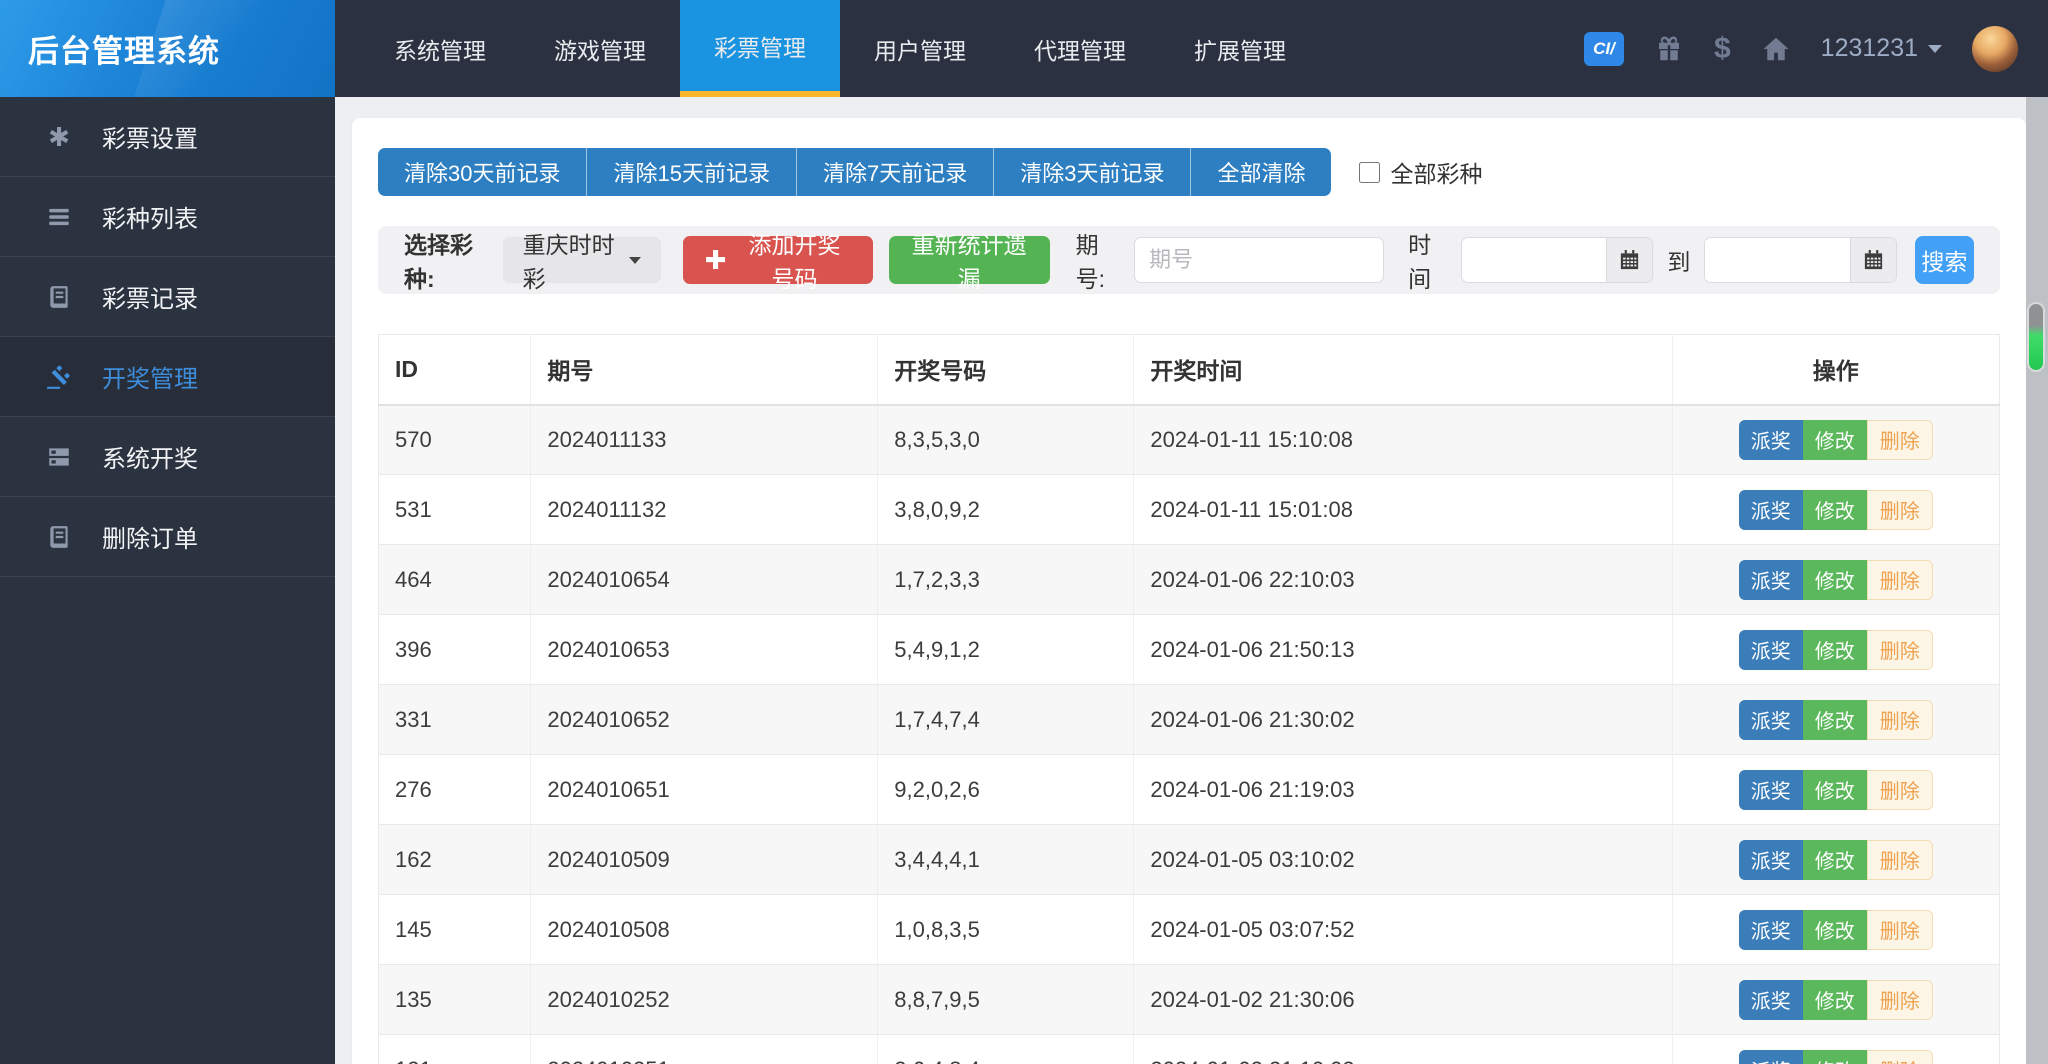 Image resolution: width=2048 pixels, height=1064 pixels. I want to click on sidebar-item-label: 删除订单, so click(150, 539).